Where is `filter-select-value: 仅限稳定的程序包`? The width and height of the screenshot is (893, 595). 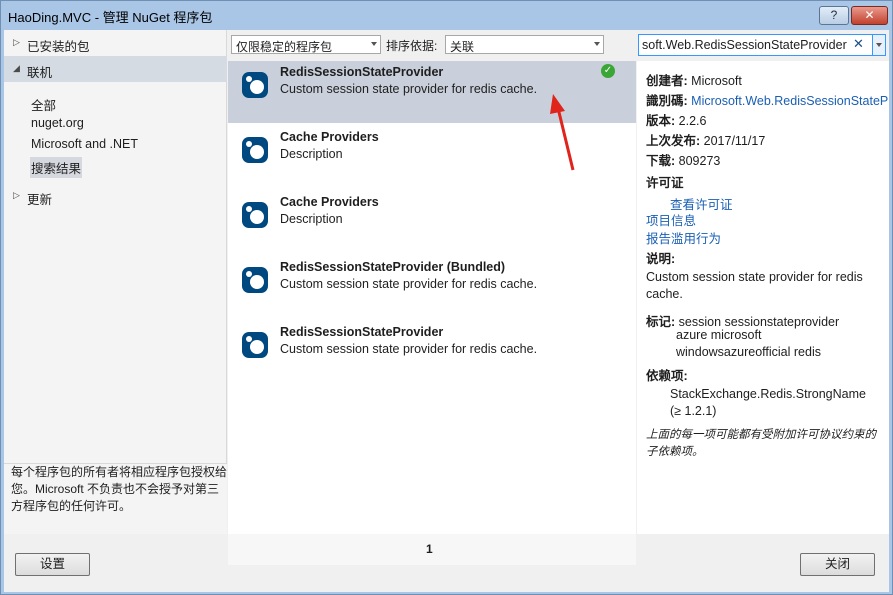 filter-select-value: 仅限稳定的程序包 is located at coordinates (284, 47).